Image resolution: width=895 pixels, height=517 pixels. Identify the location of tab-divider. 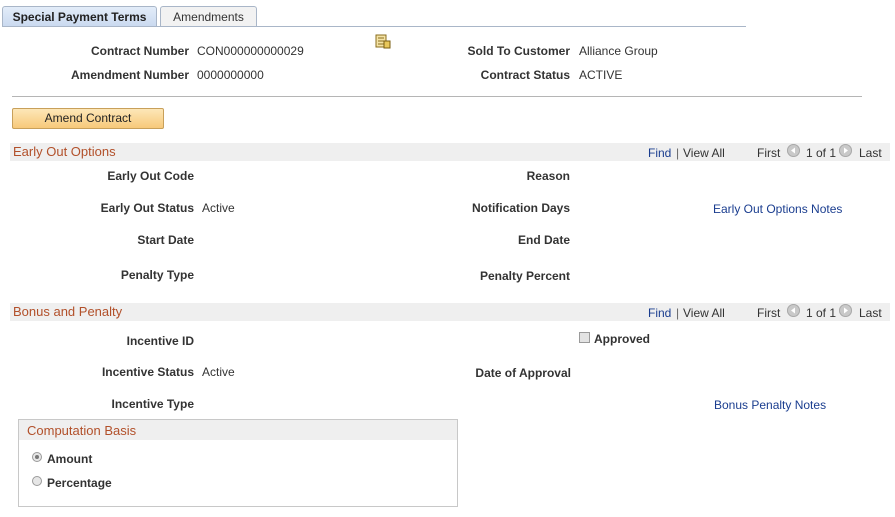
(374, 26).